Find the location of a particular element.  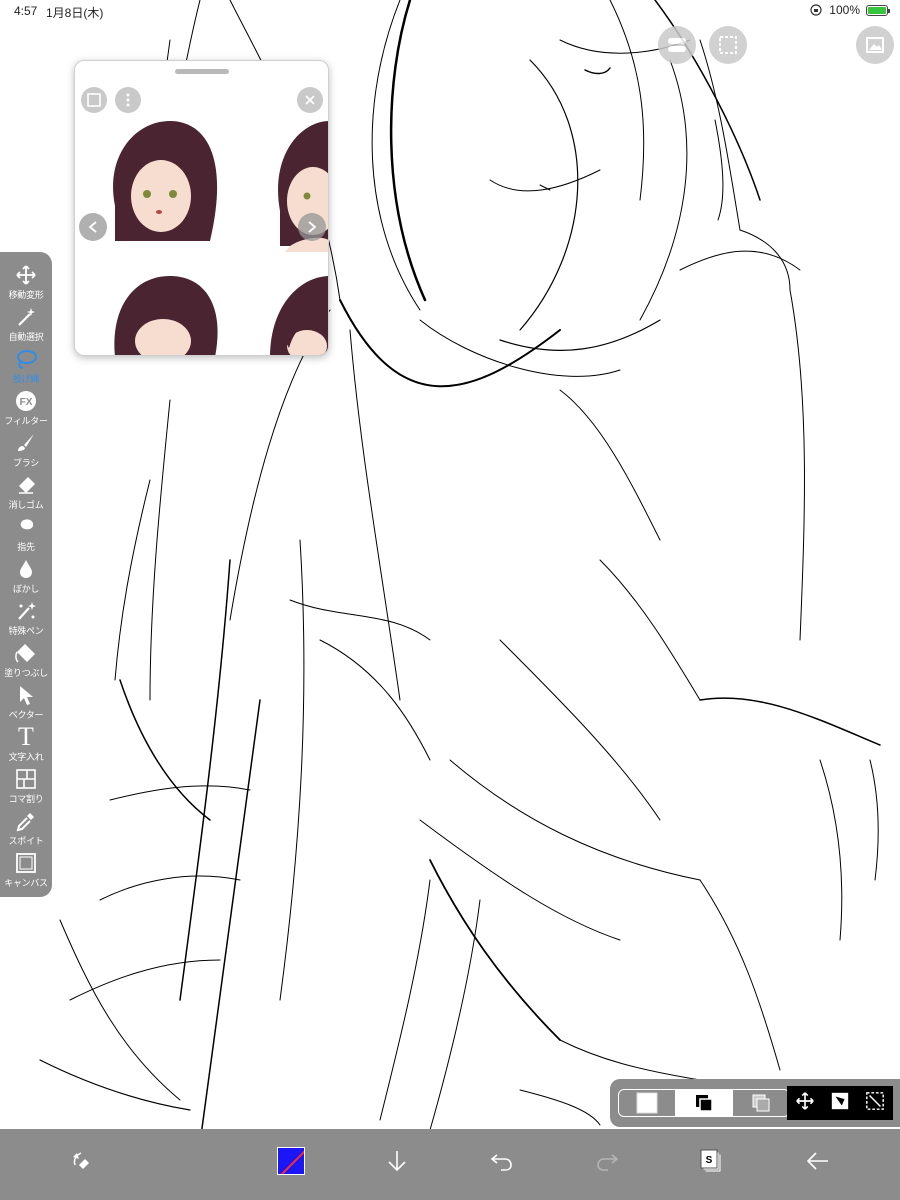

tool-label: ベクター is located at coordinates (26, 715).